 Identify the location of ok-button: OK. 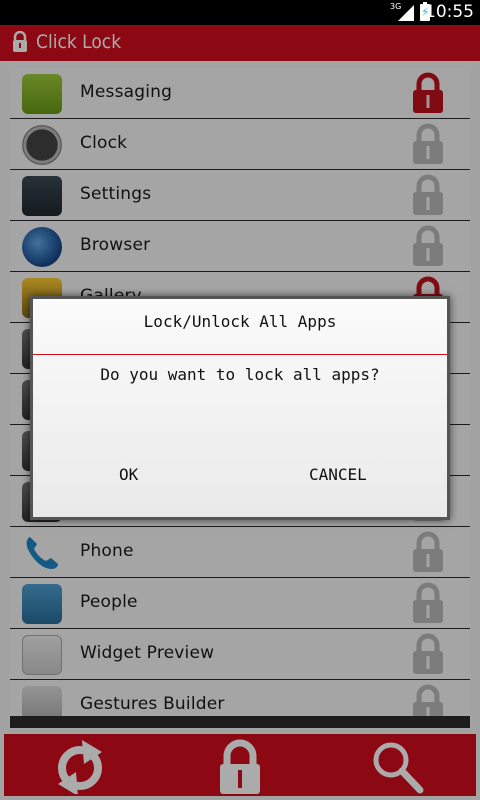
(128, 474).